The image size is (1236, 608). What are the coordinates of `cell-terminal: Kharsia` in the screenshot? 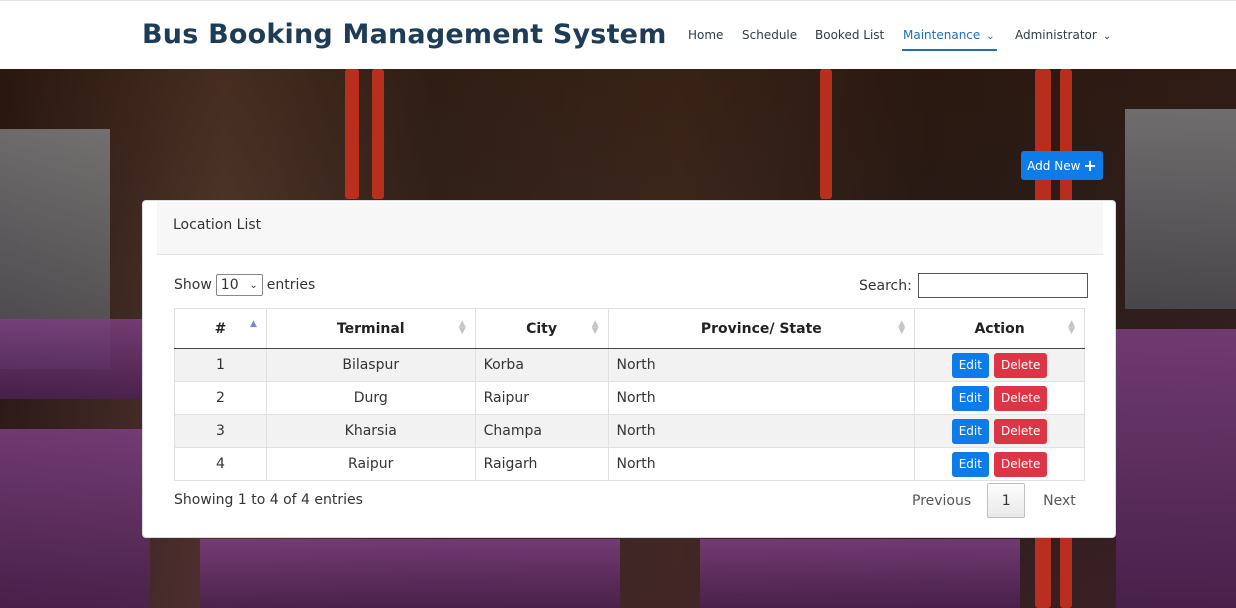 It's located at (370, 431).